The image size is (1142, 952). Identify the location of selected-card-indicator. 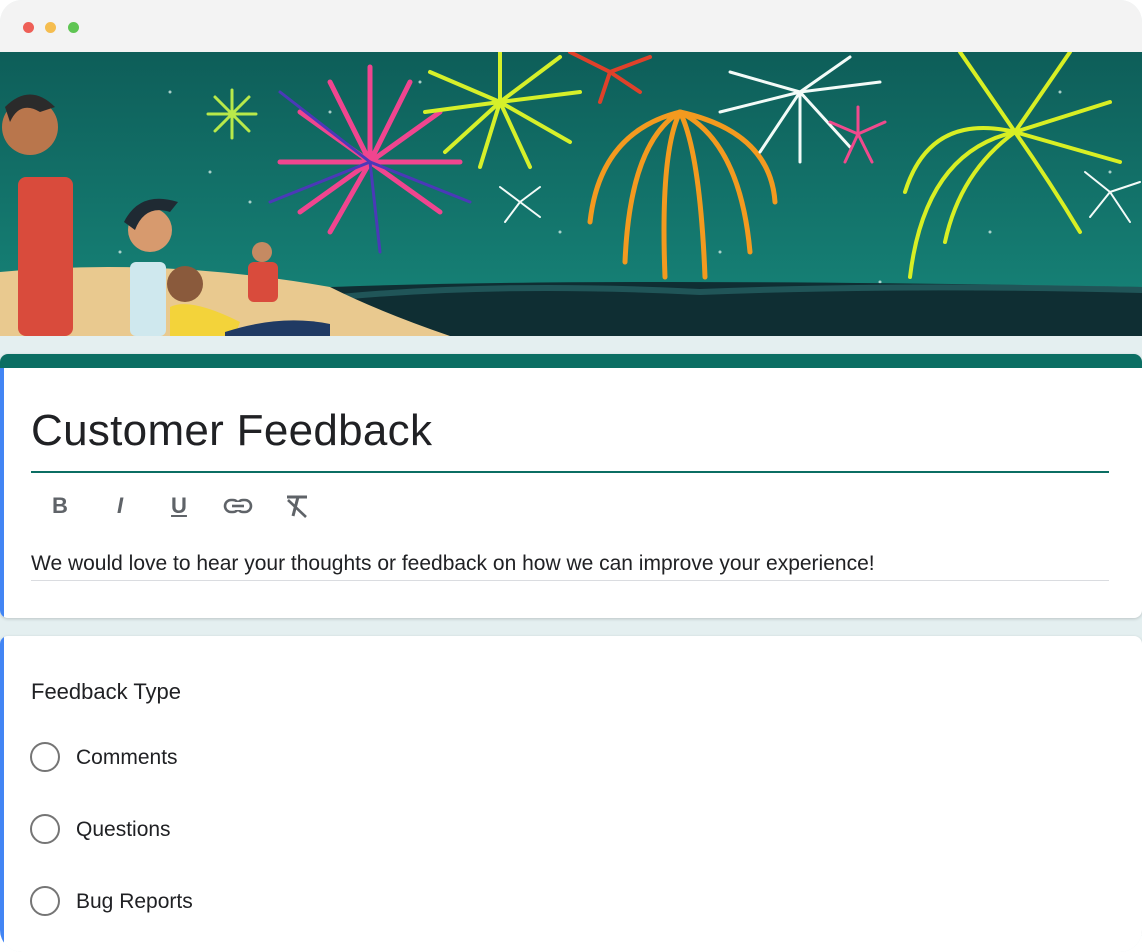
(2, 493).